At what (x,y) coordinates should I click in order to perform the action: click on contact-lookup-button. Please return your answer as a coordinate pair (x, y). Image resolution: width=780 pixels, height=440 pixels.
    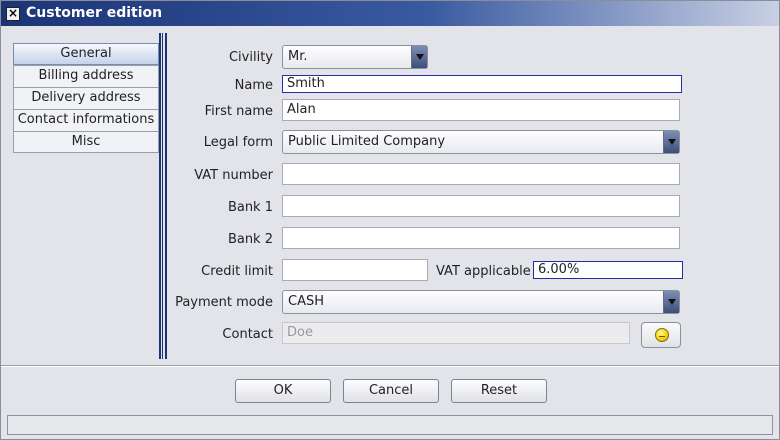
    Looking at the image, I should click on (661, 335).